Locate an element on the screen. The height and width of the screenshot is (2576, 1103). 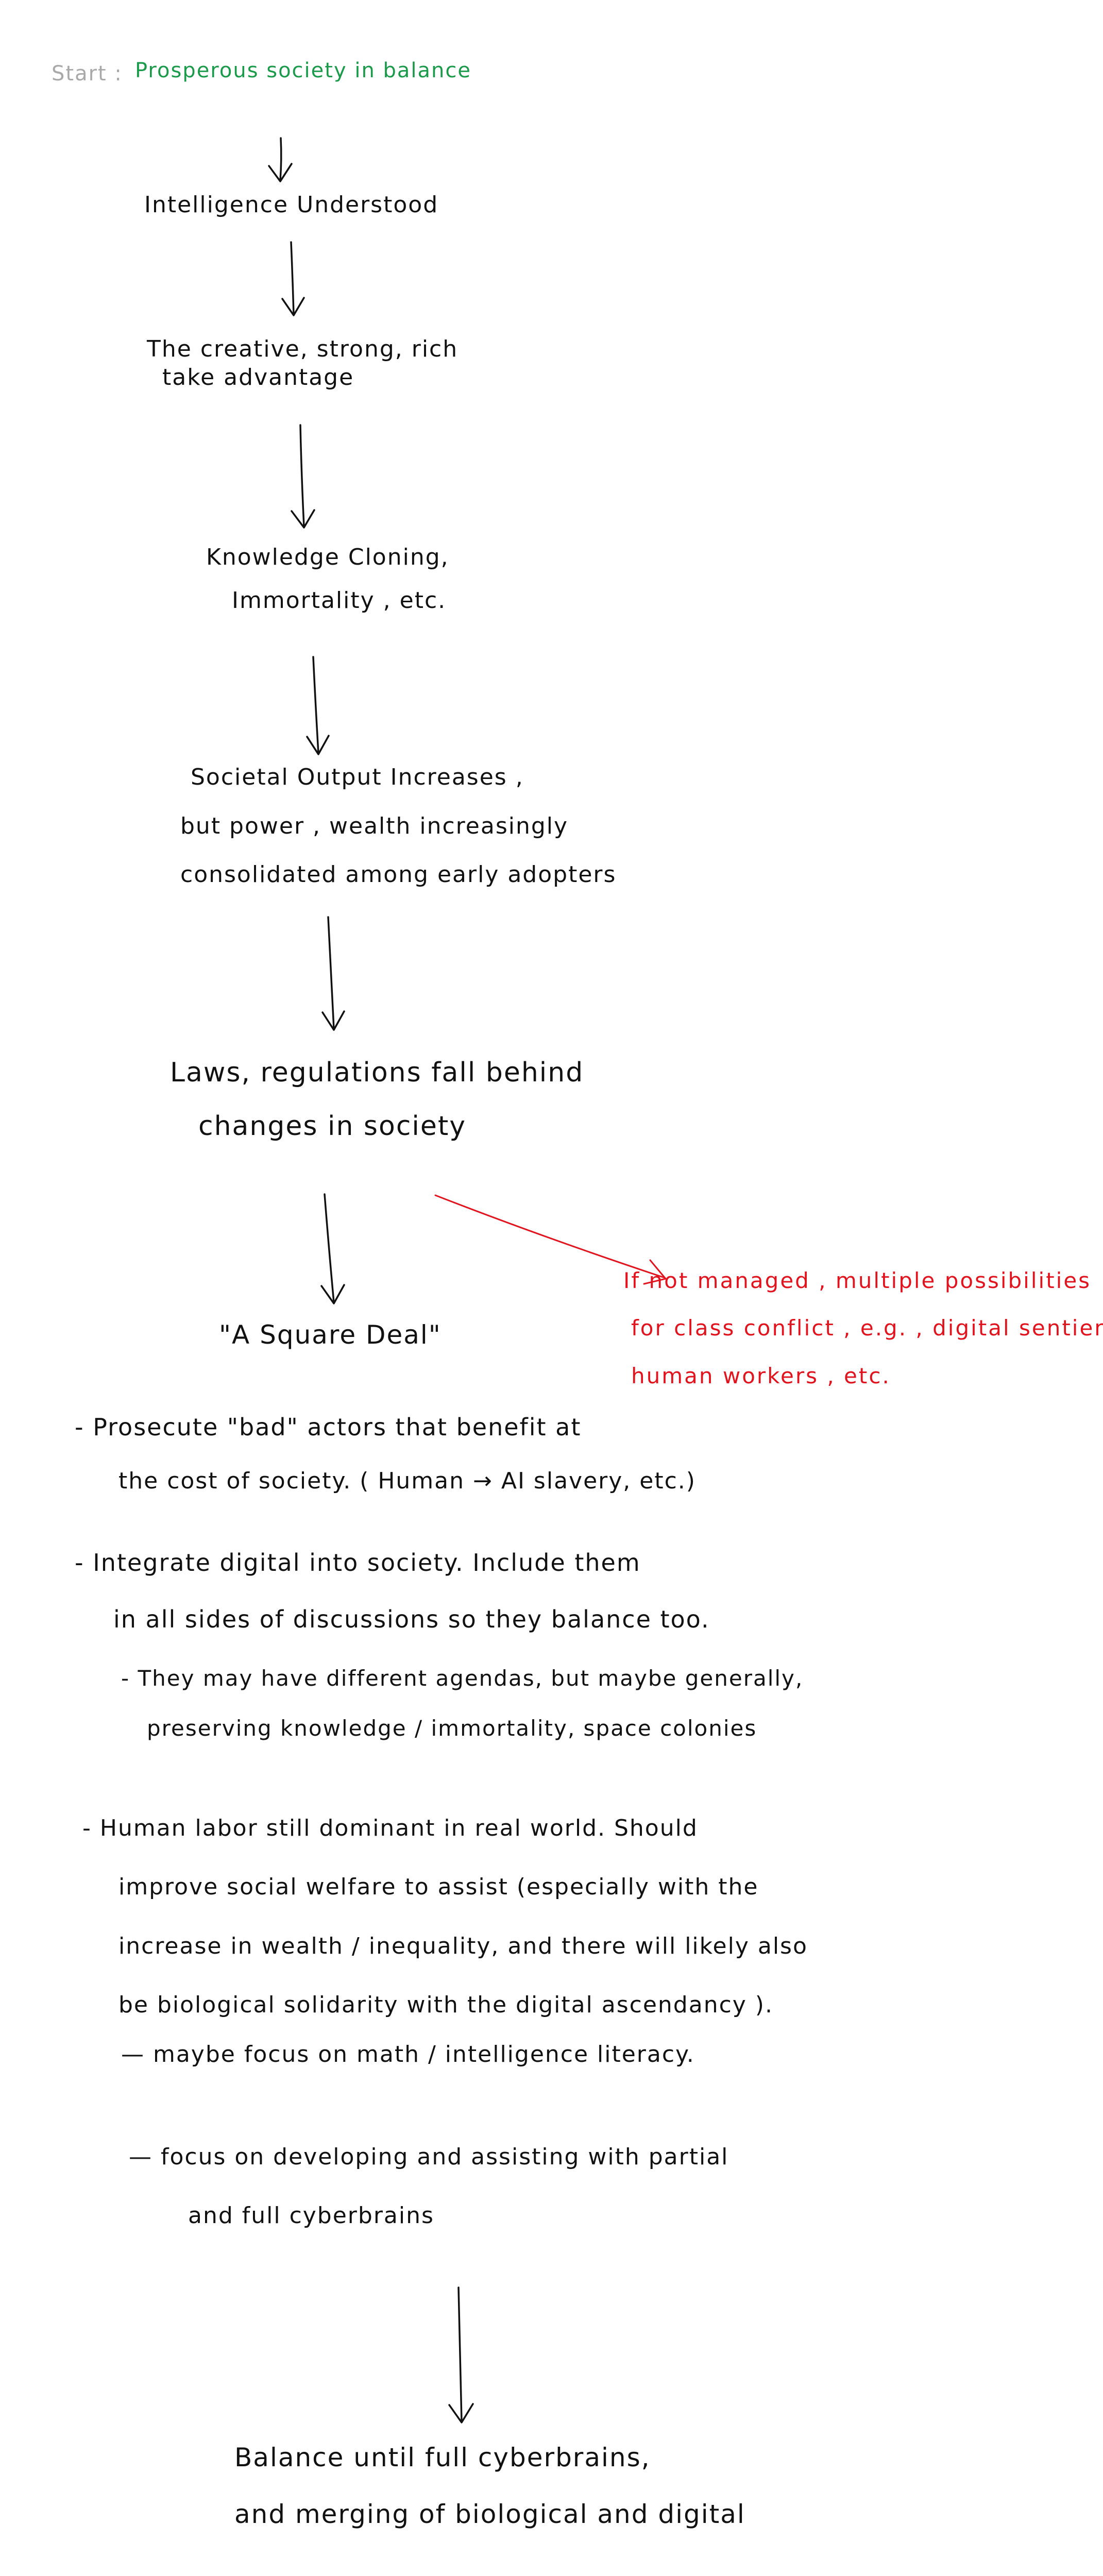
arrow-start-to-intelligence is located at coordinates (280, 159).